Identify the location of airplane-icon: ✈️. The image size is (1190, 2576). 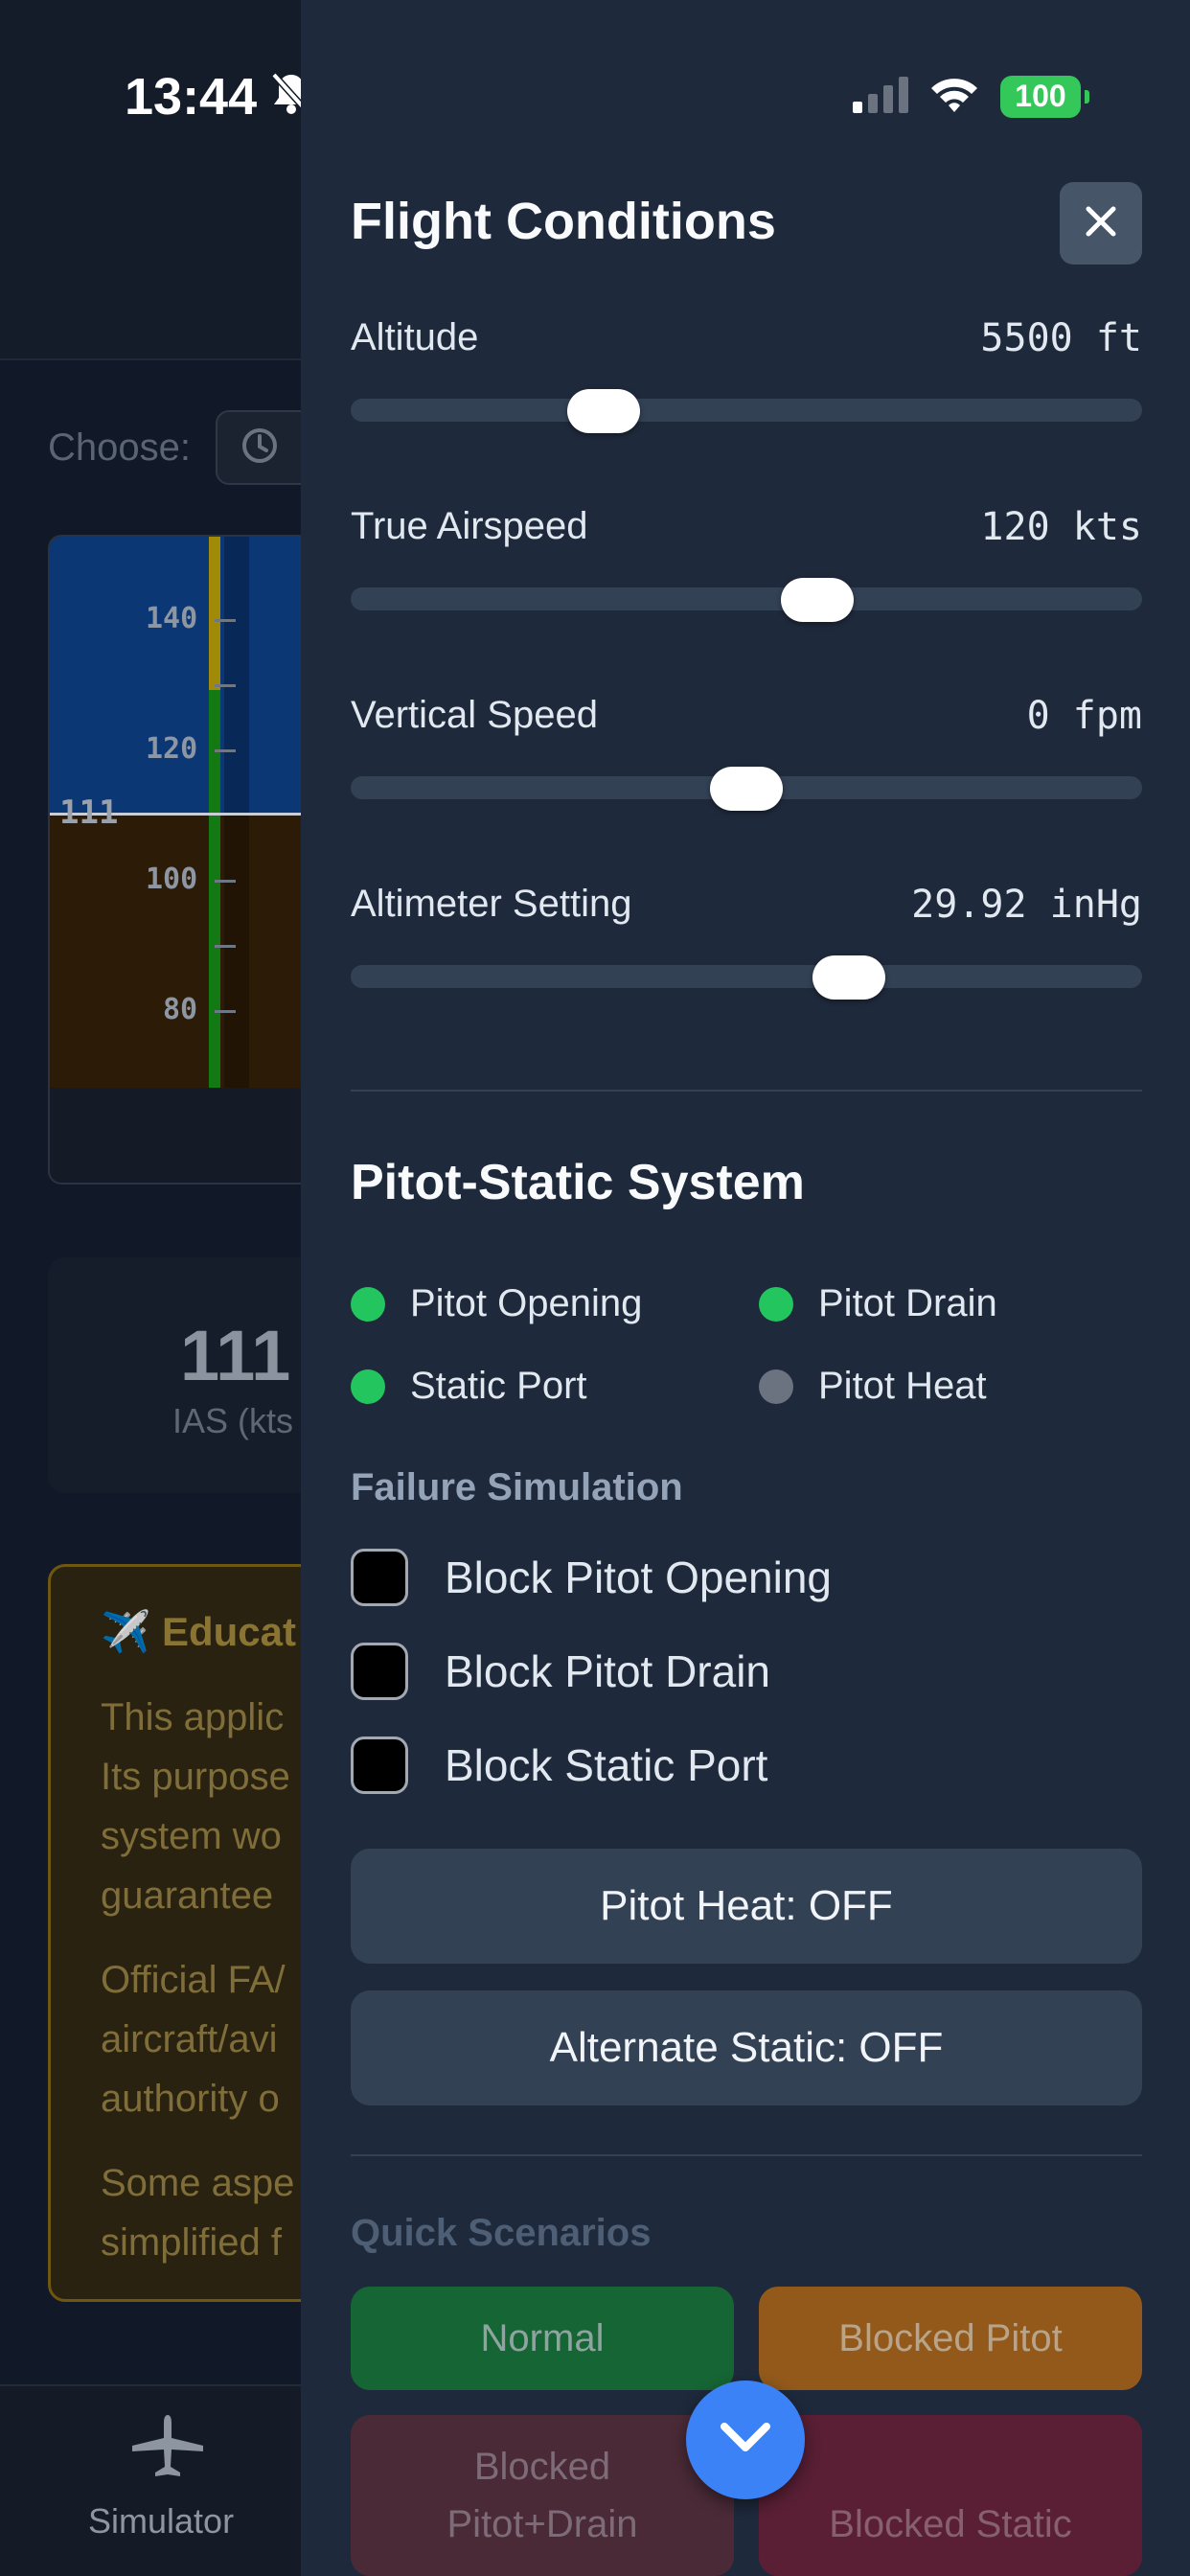
(126, 1631).